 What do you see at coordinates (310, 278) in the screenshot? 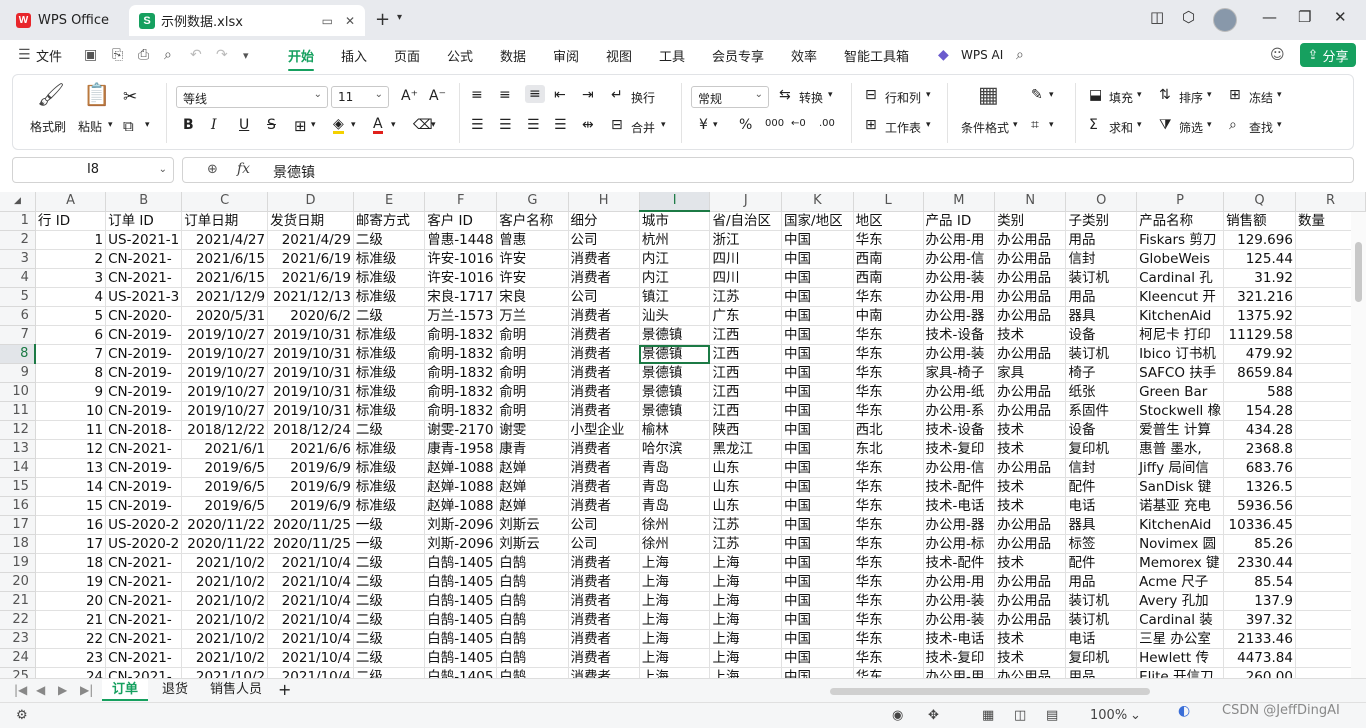
I see `cell-D4: 2021/6/19` at bounding box center [310, 278].